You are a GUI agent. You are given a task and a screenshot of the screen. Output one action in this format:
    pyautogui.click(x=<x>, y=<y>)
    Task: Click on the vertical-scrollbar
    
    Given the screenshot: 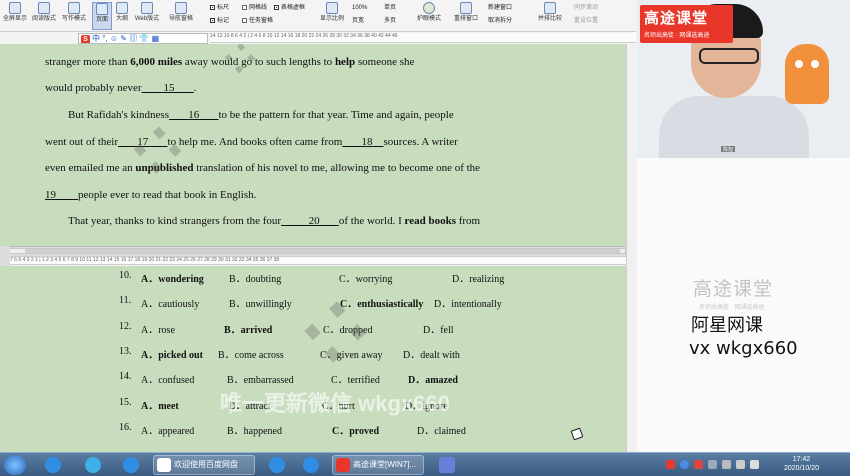 What is the action you would take?
    pyautogui.click(x=631, y=248)
    